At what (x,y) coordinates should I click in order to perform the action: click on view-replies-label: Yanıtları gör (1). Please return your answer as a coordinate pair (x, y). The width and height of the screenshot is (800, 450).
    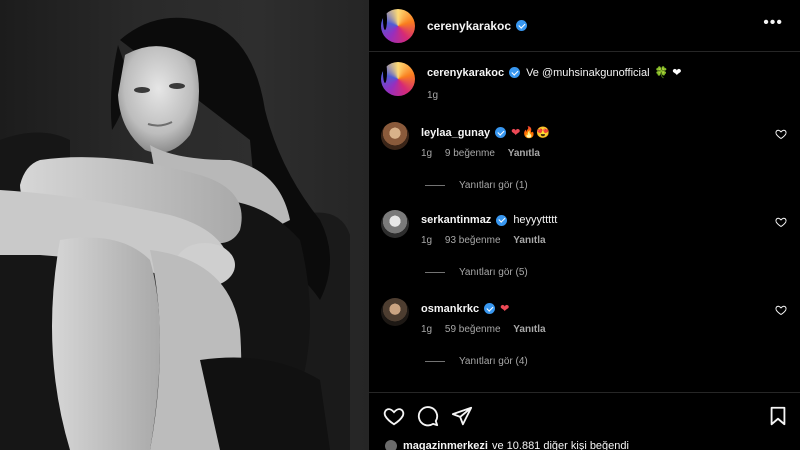
    Looking at the image, I should click on (493, 185).